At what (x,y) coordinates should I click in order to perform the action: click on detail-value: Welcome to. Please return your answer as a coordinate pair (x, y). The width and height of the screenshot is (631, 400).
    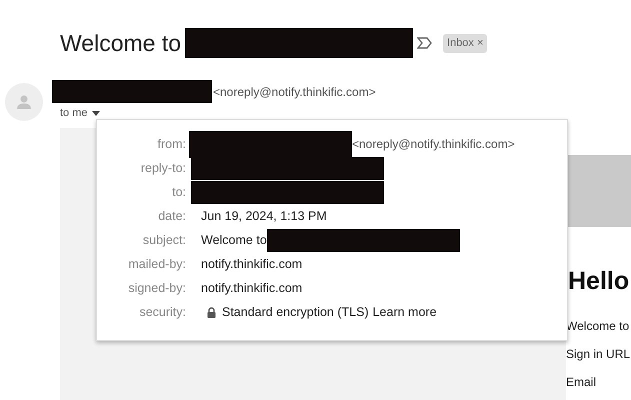
    Looking at the image, I should click on (234, 240).